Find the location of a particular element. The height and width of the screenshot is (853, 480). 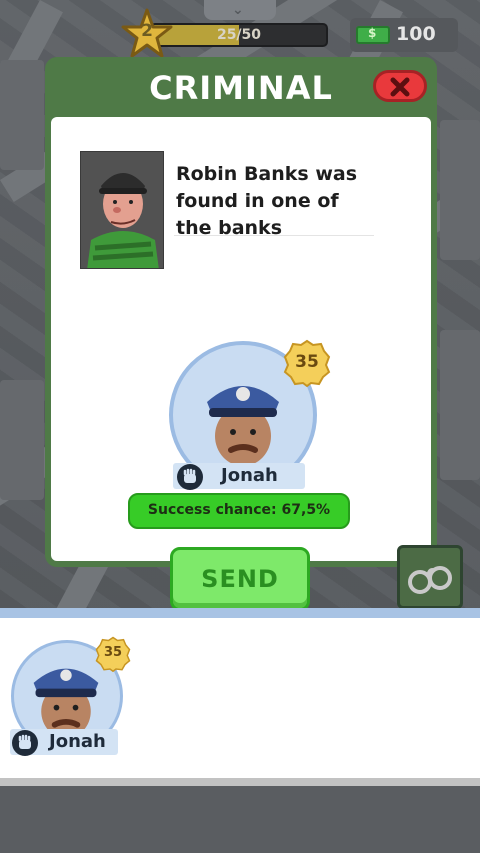

tray-officer-name: Jonah is located at coordinates (77, 741).